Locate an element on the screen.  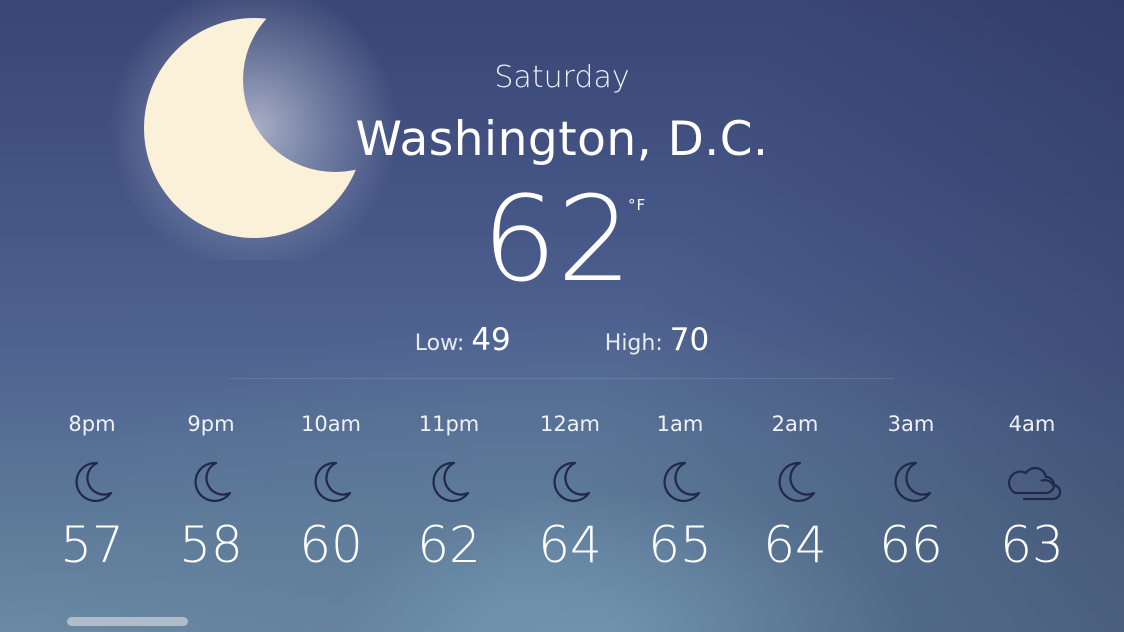
city-name: Washington, D.C. is located at coordinates (562, 139).